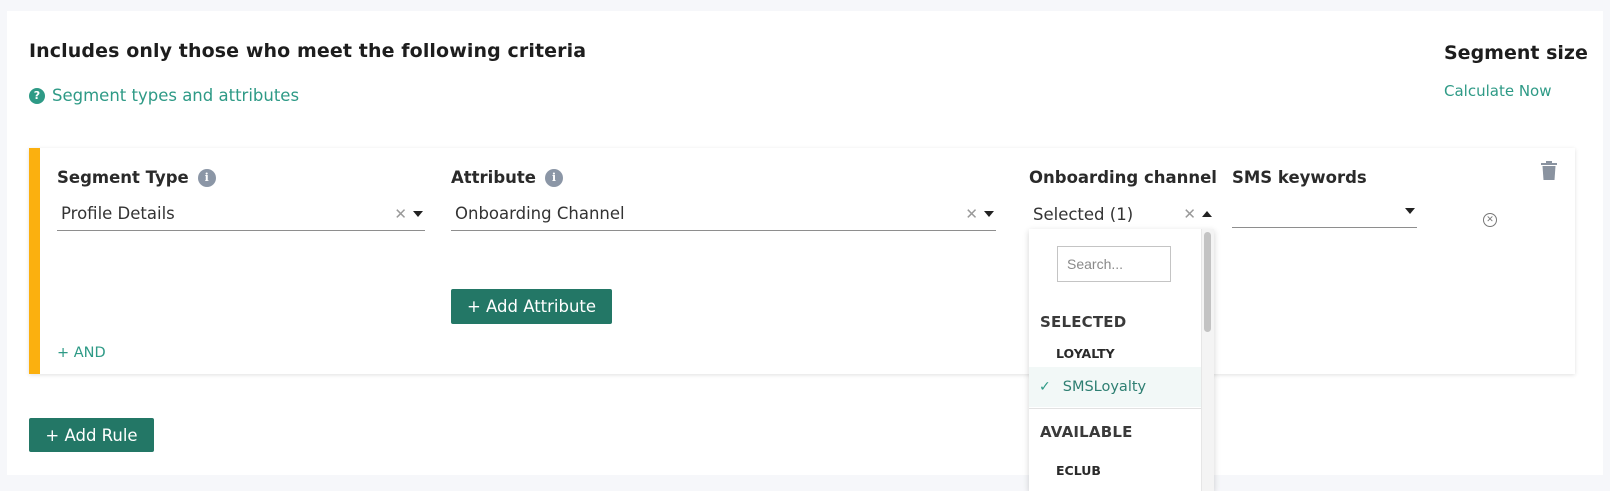 This screenshot has width=1610, height=491. I want to click on help-link-label: Segment types and attributes, so click(176, 95).